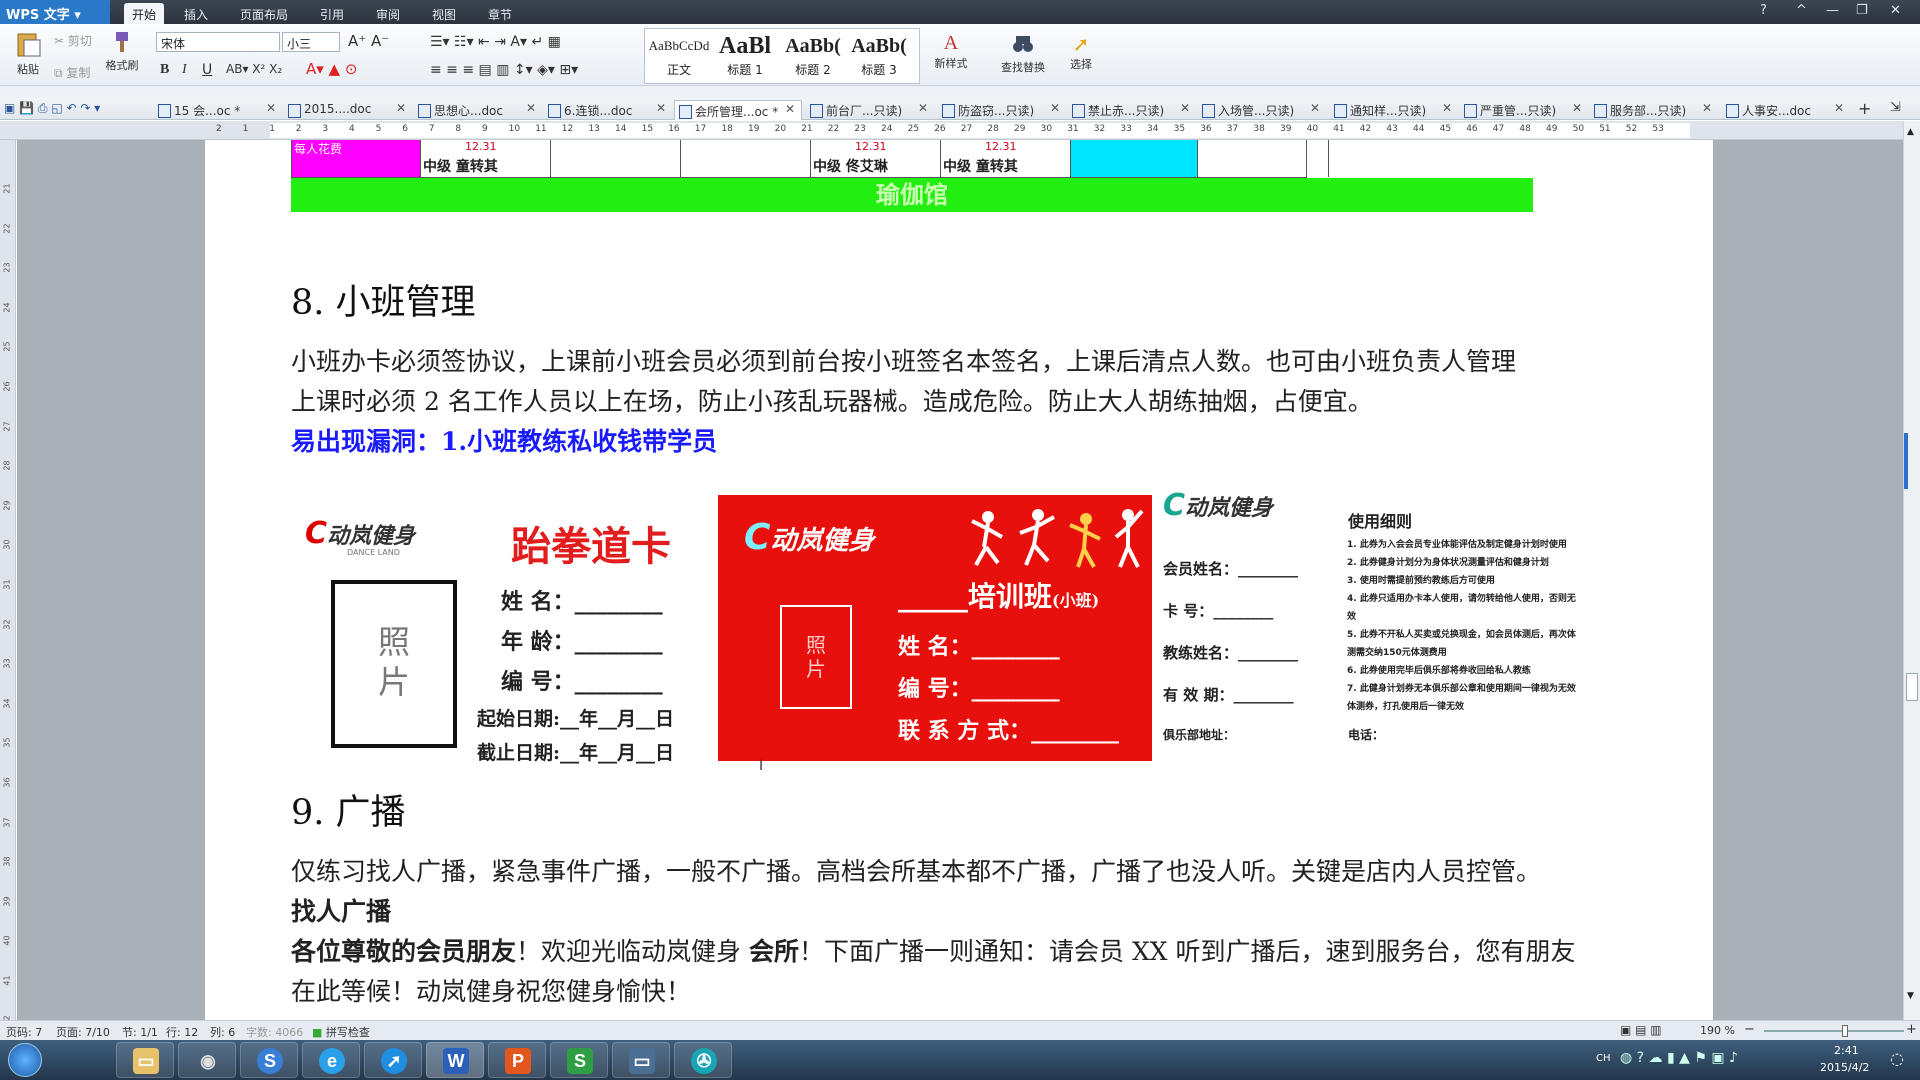 The width and height of the screenshot is (1920, 1080). I want to click on scroll-thumb, so click(1912, 687).